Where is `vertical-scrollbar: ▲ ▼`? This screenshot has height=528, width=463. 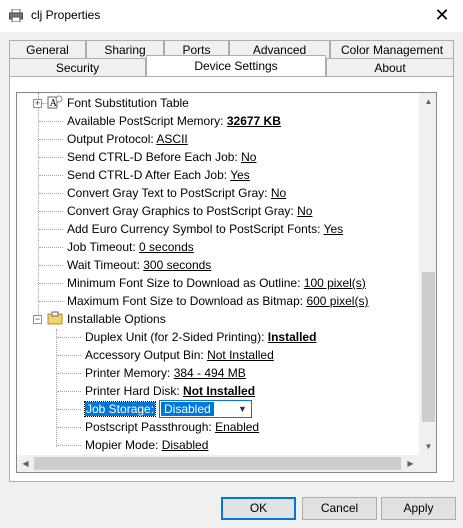
vertical-scrollbar: ▲ ▼ is located at coordinates (427, 274).